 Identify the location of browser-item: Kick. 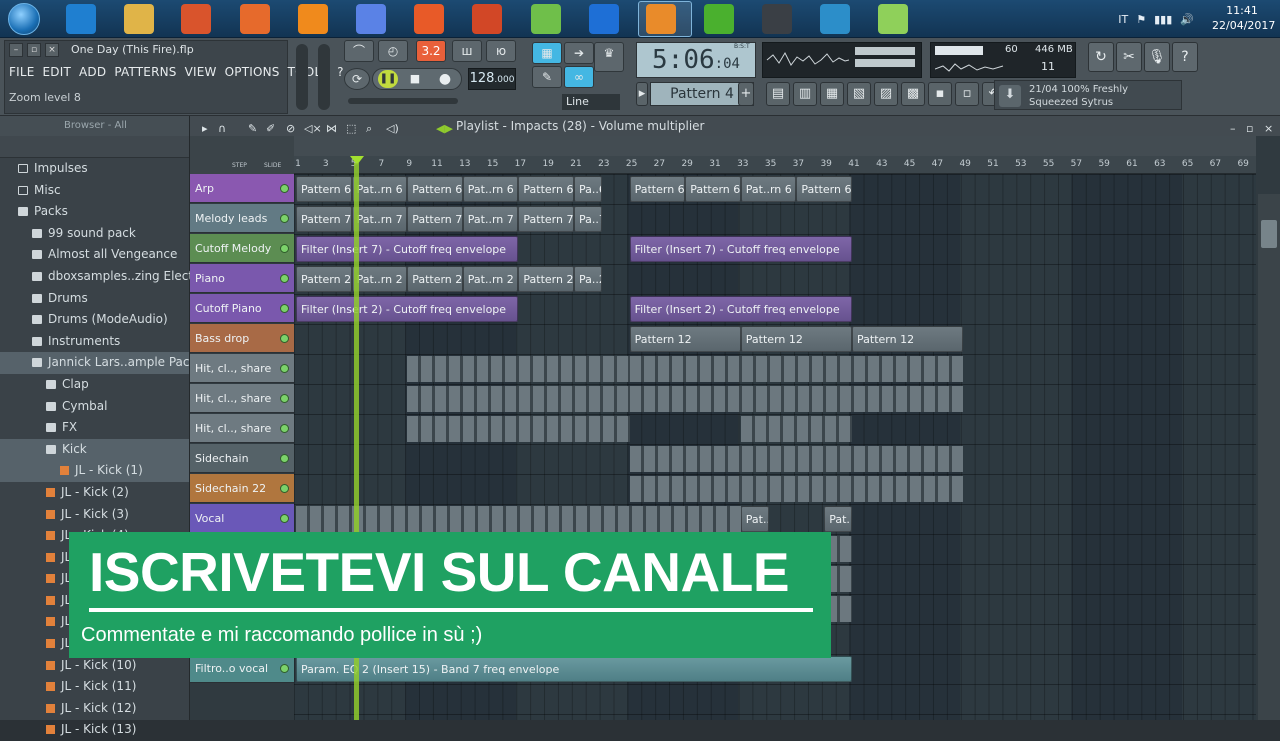
(94, 449).